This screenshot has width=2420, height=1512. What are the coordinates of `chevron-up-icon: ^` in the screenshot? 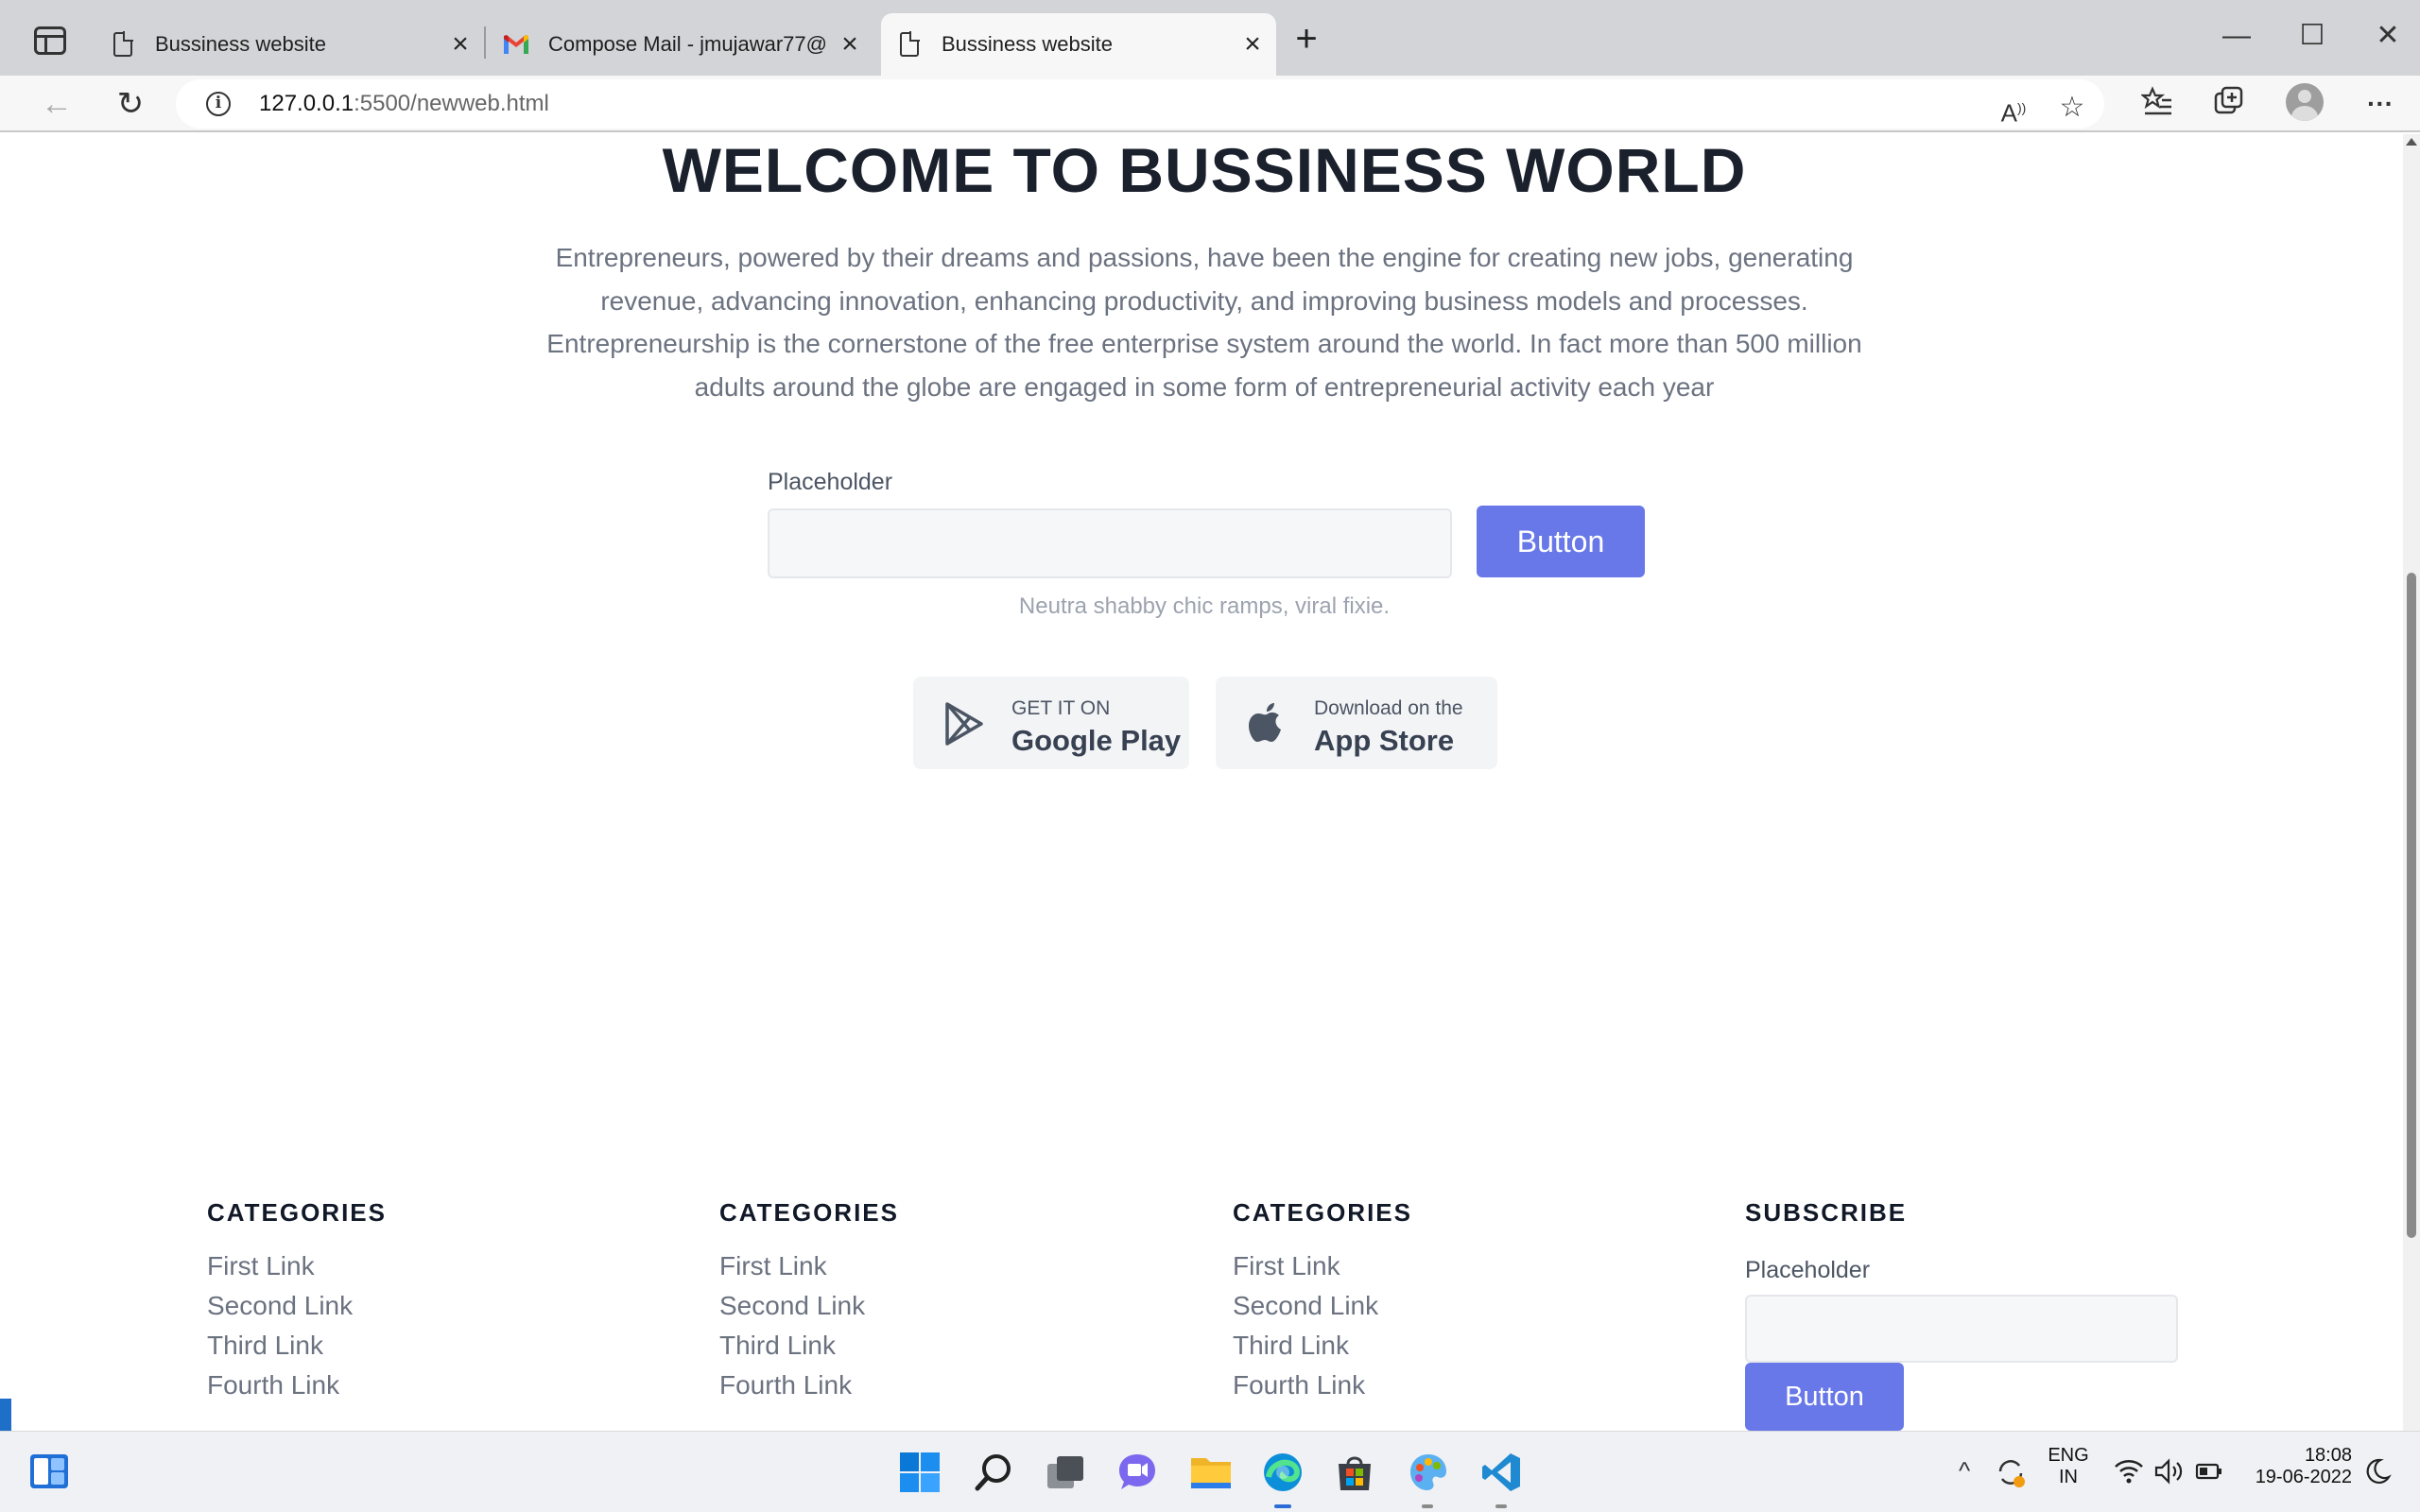 It's located at (1964, 1471).